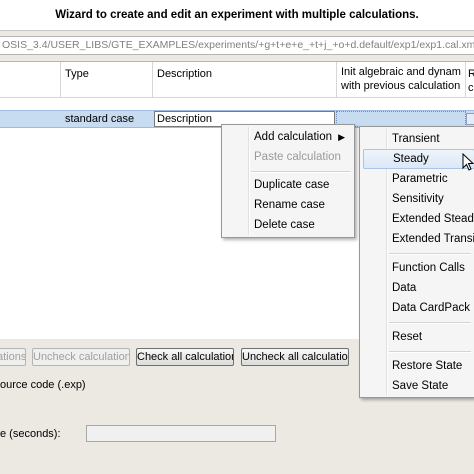 Image resolution: width=474 pixels, height=474 pixels. I want to click on submenu-arrow-icon: ▶, so click(341, 137).